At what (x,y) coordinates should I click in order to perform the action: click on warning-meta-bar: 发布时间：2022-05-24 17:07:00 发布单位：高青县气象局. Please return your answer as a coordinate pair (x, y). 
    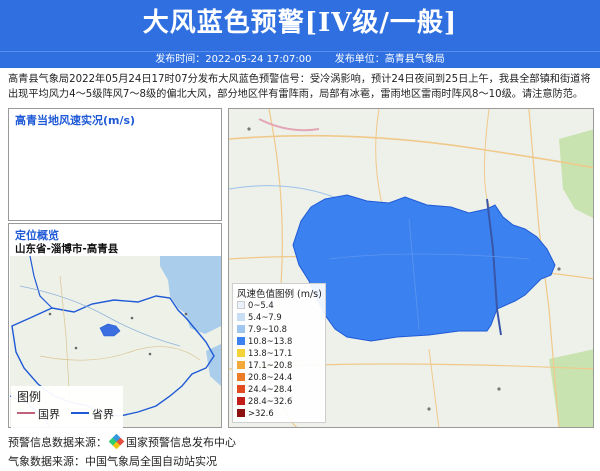
    Looking at the image, I should click on (300, 59).